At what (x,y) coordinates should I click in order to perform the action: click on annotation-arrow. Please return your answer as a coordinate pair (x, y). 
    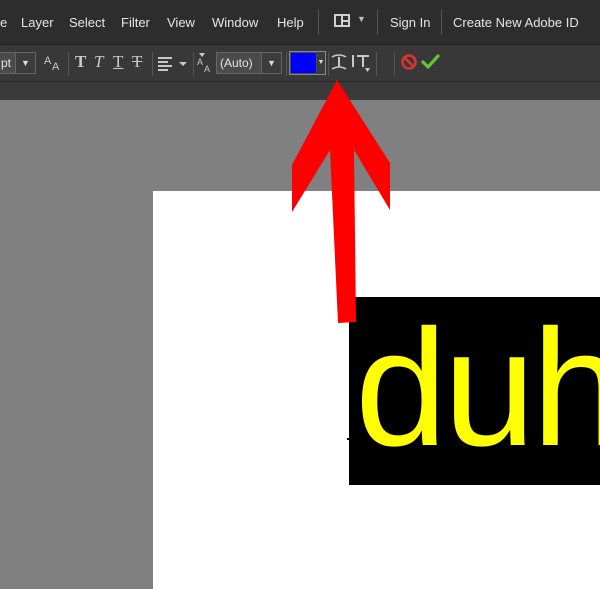
    Looking at the image, I should click on (341, 201).